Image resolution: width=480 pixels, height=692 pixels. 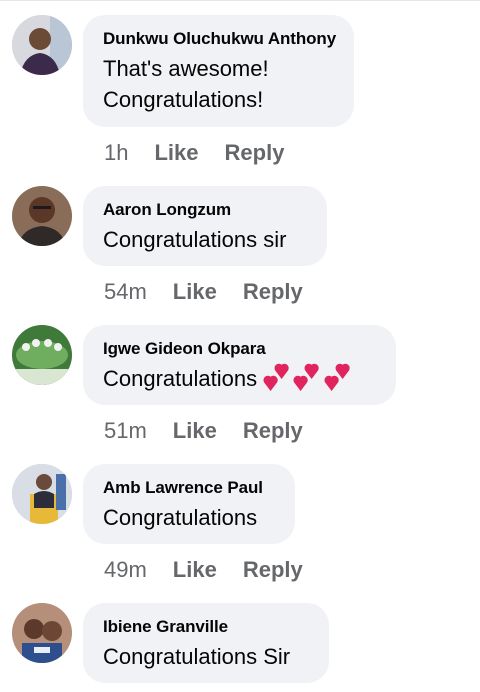 I want to click on comment-author: Dunkwu Oluchukwu Anthony, so click(x=219, y=39).